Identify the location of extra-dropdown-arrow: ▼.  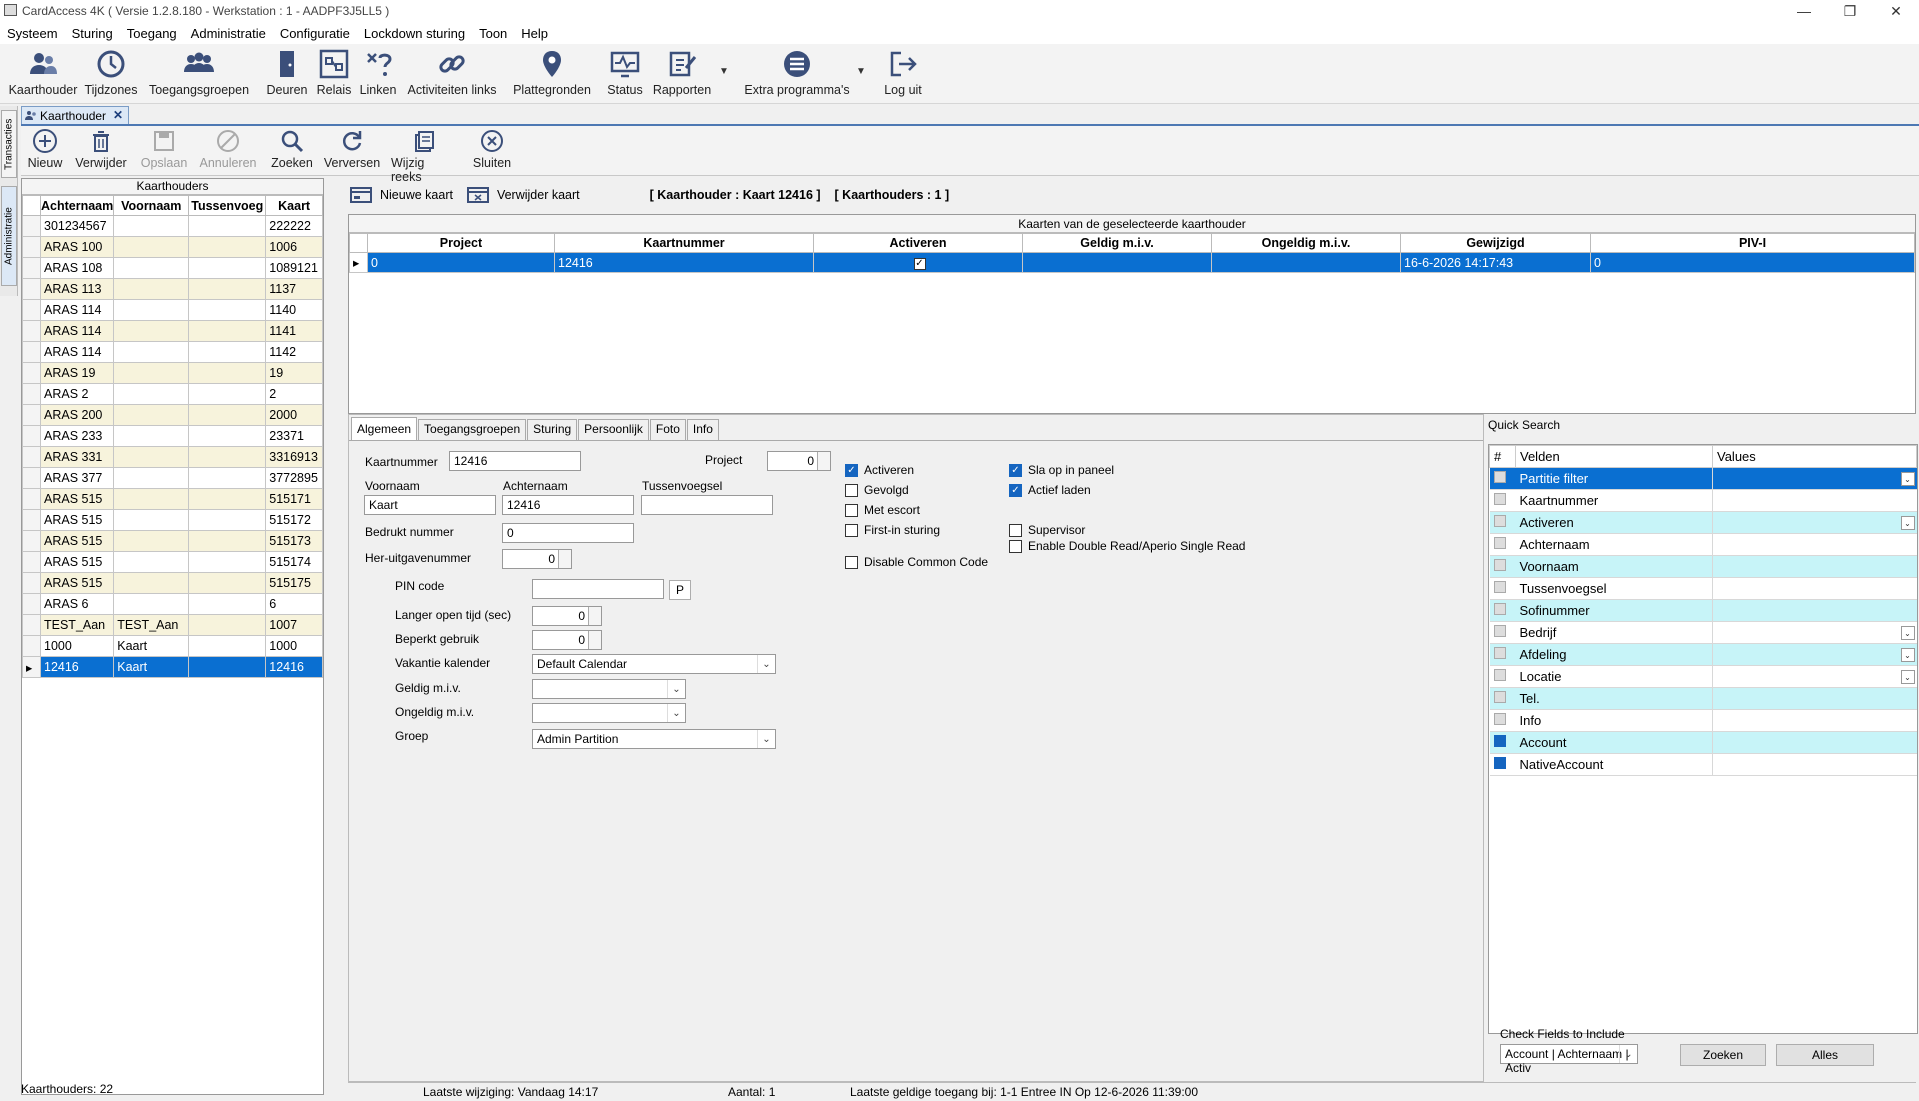
(861, 71).